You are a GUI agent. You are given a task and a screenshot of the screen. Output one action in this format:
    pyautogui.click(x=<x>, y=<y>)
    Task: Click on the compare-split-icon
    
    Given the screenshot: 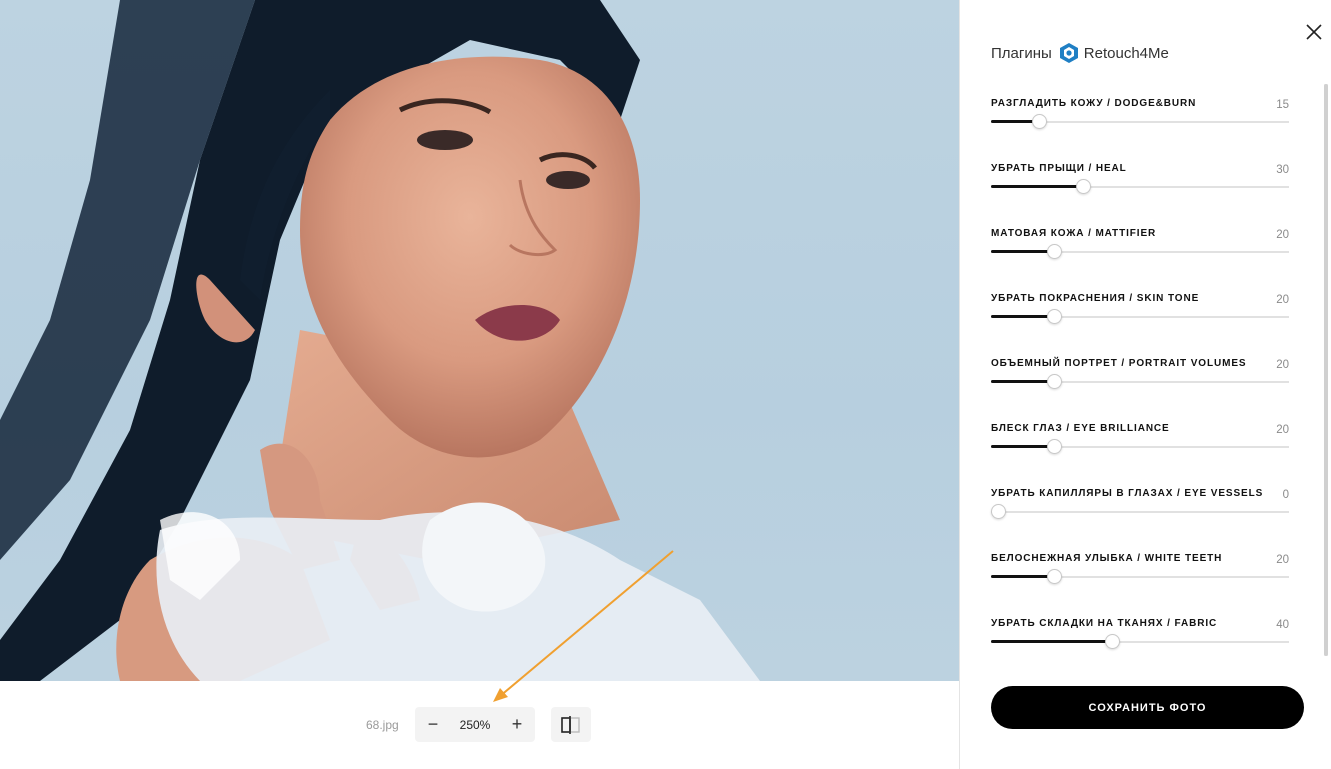 What is the action you would take?
    pyautogui.click(x=570, y=724)
    